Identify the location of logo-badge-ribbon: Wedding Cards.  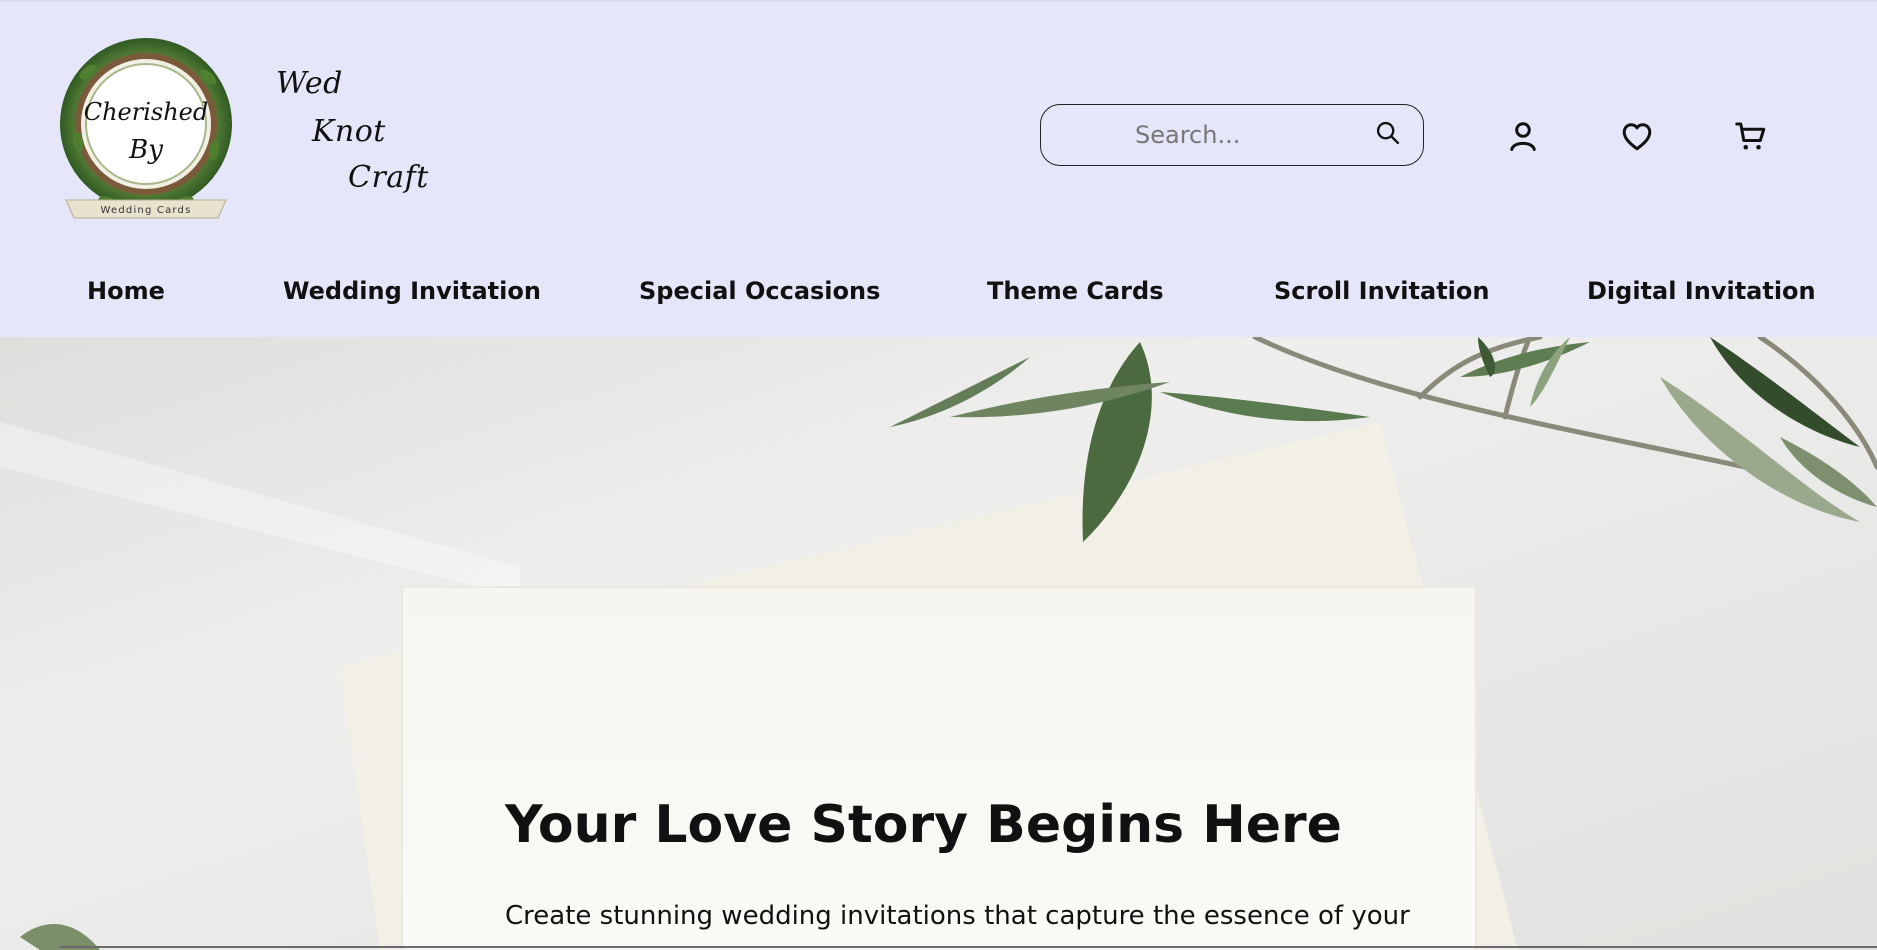
(146, 210).